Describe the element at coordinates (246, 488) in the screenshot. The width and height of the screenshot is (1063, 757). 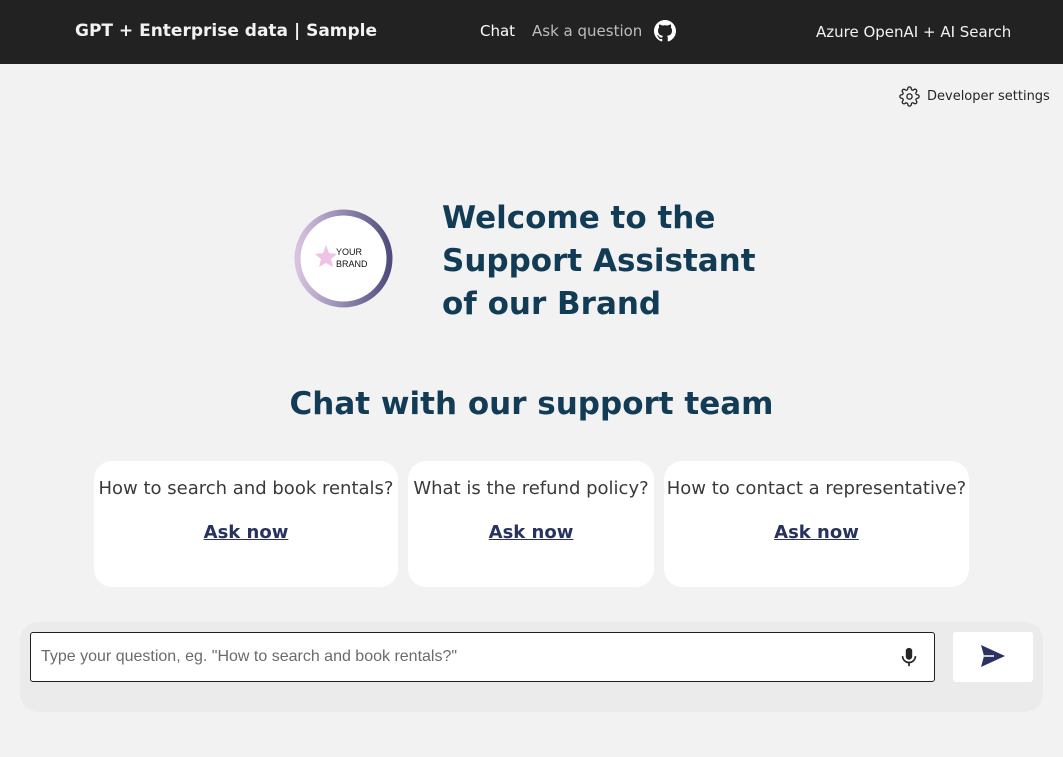
I see `example-question: How to search and book rentals?` at that location.